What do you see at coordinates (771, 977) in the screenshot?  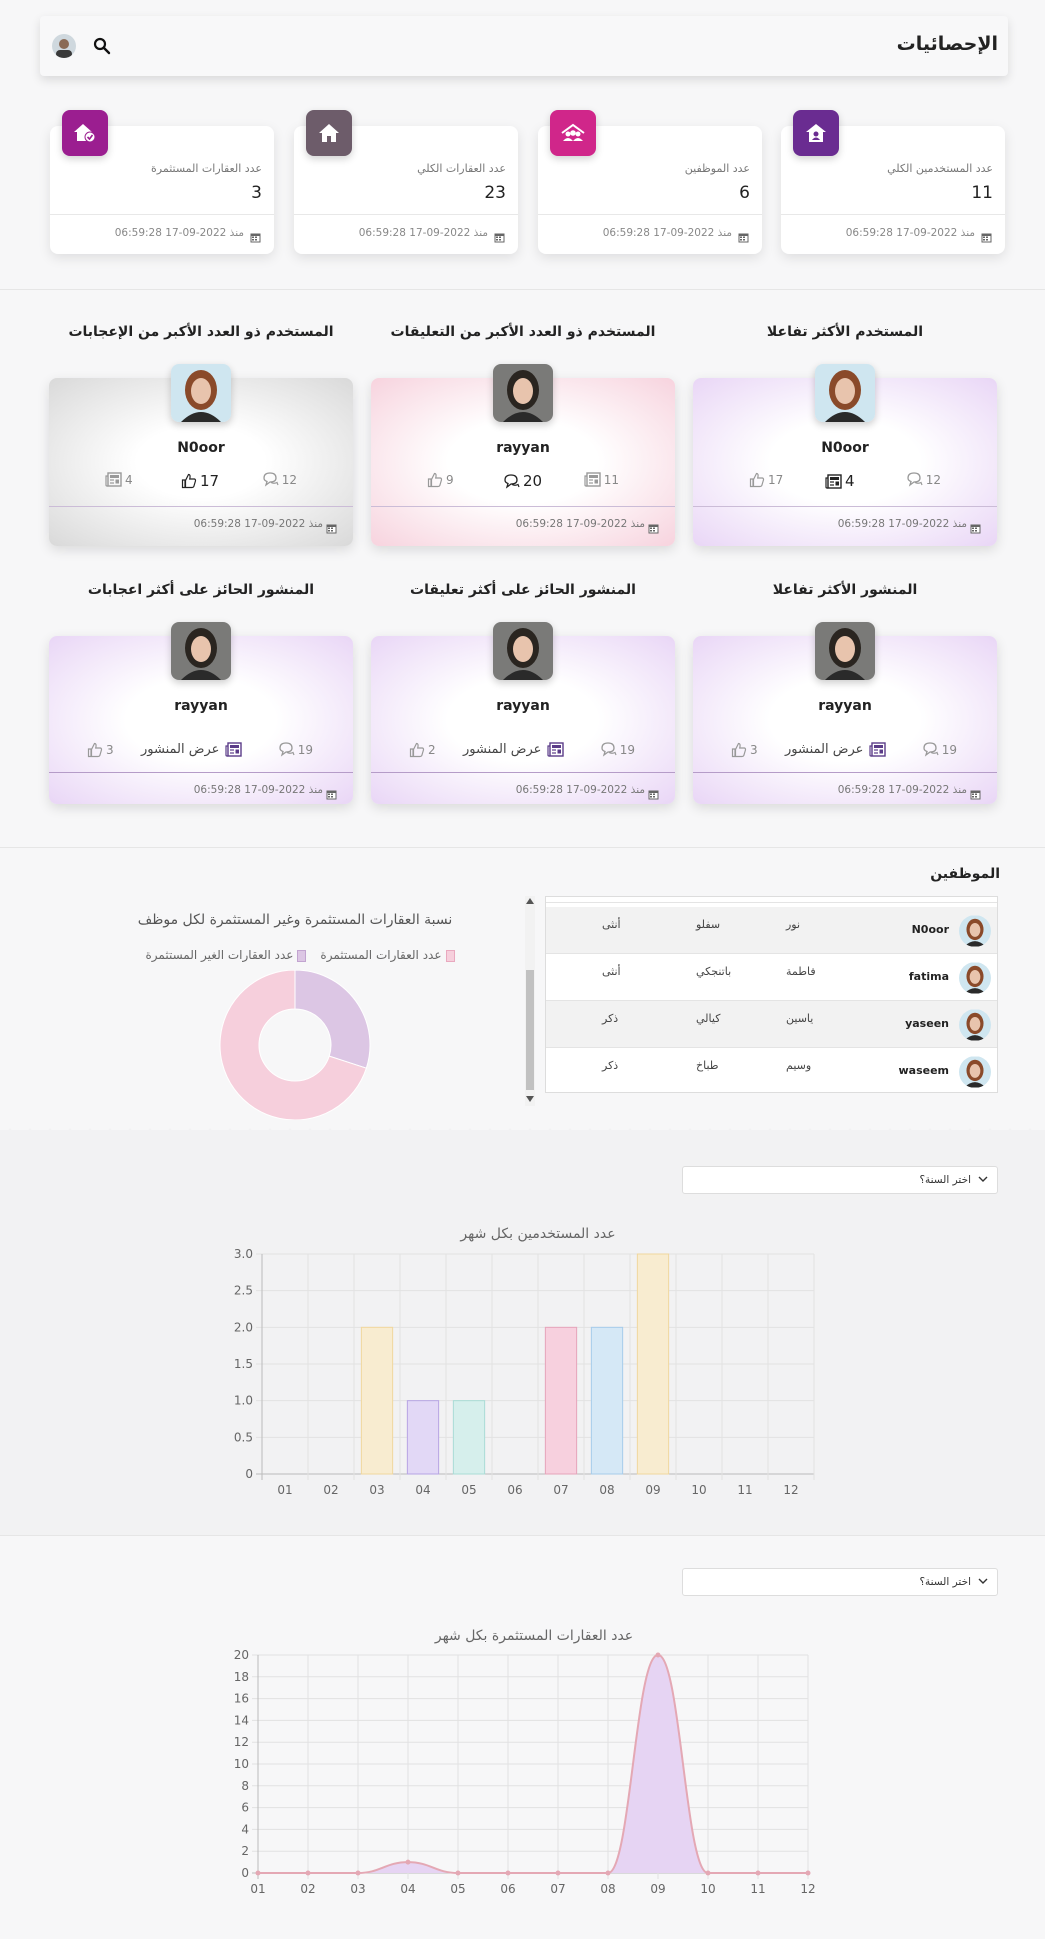 I see `employee-row: fatima فاطمة باتنجكي أنثى` at bounding box center [771, 977].